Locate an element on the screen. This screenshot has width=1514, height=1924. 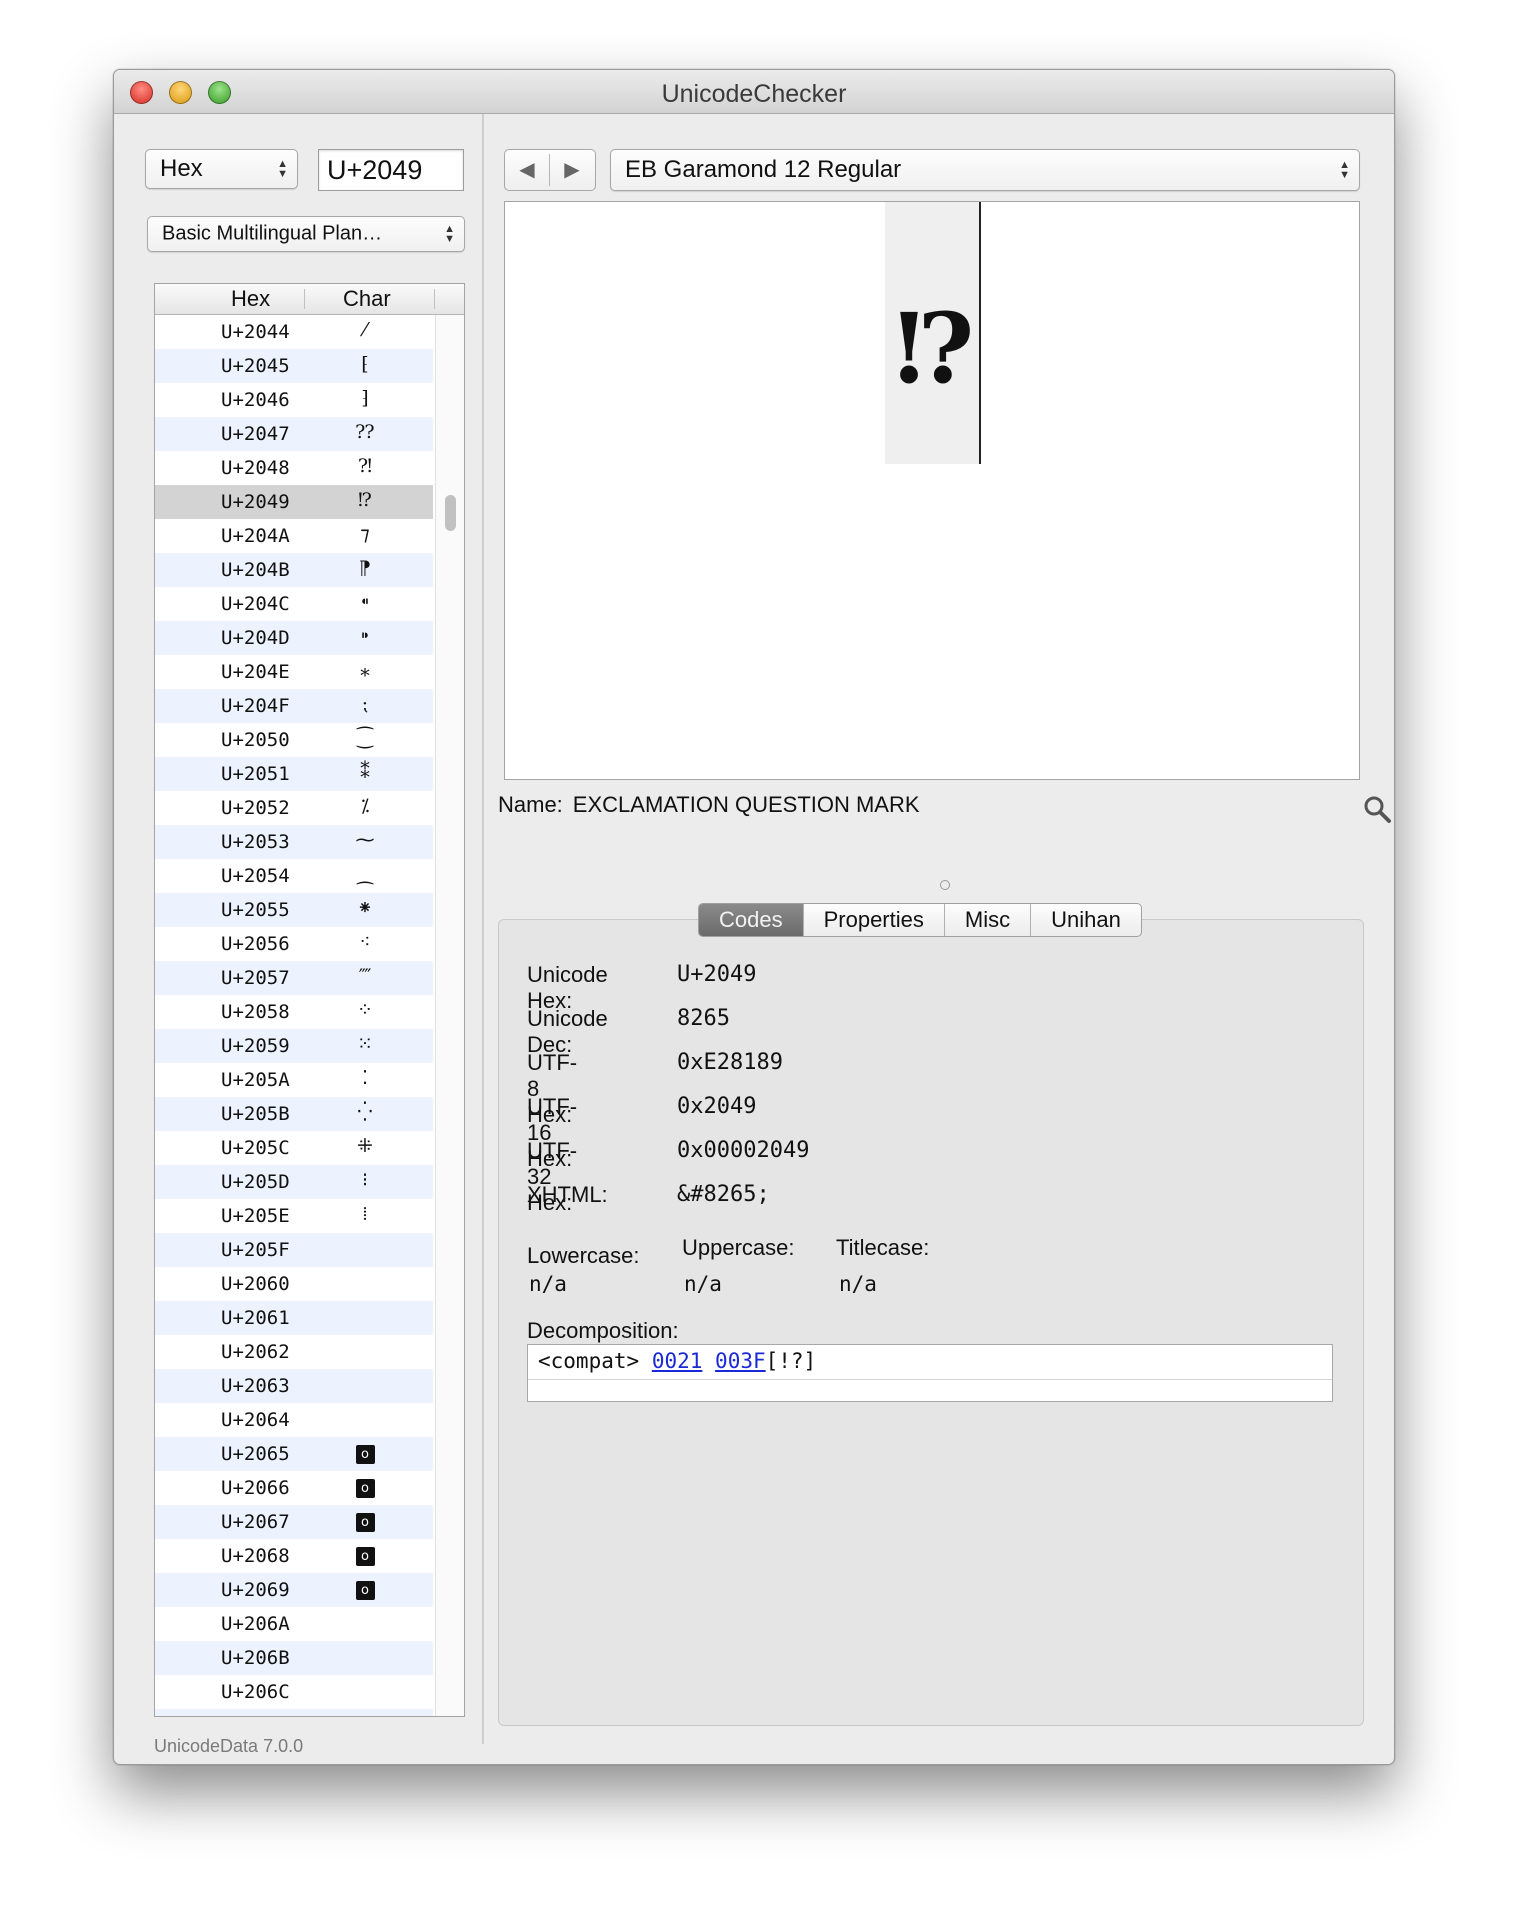
row-hex: U+2045 is located at coordinates (255, 366).